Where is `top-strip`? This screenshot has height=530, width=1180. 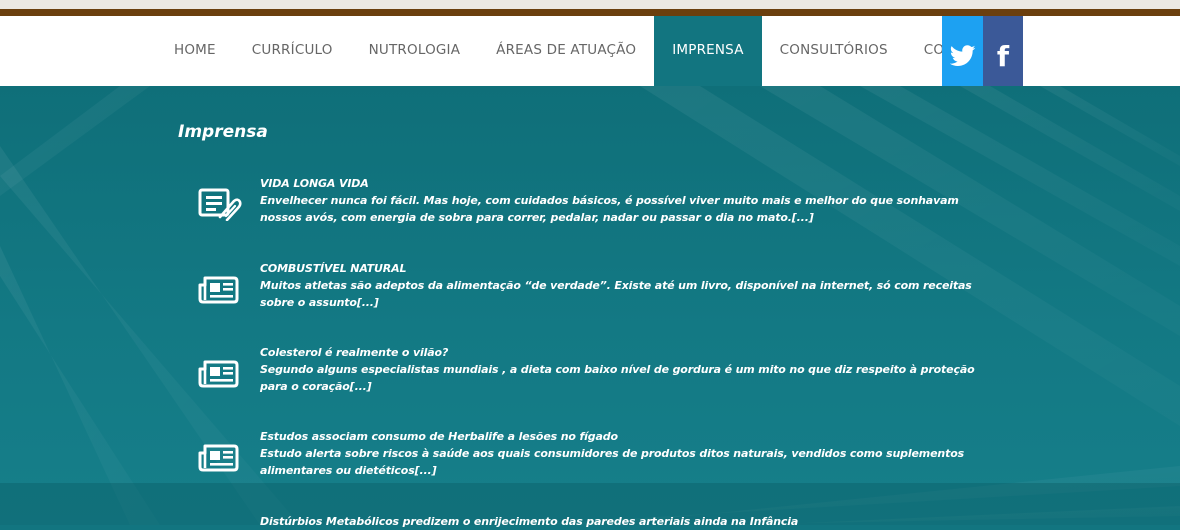 top-strip is located at coordinates (590, 8).